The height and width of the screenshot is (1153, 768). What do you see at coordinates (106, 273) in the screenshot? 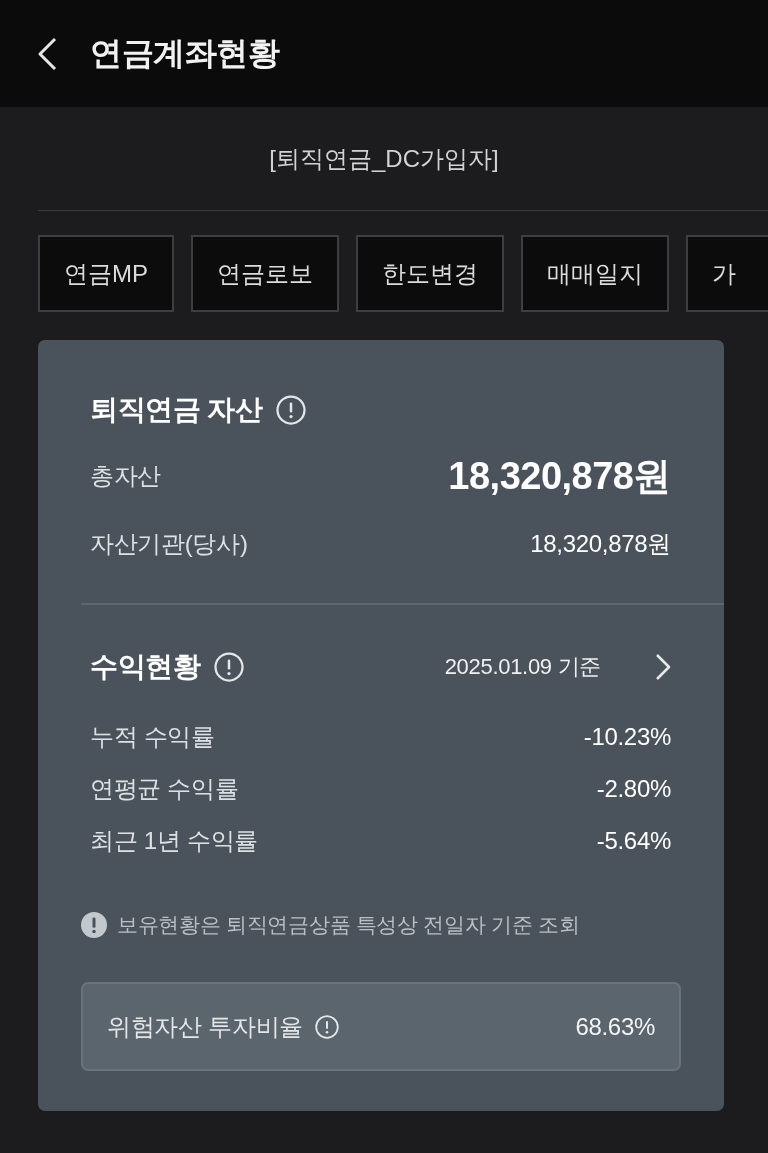
I see `shortcut-button: 연금MP` at bounding box center [106, 273].